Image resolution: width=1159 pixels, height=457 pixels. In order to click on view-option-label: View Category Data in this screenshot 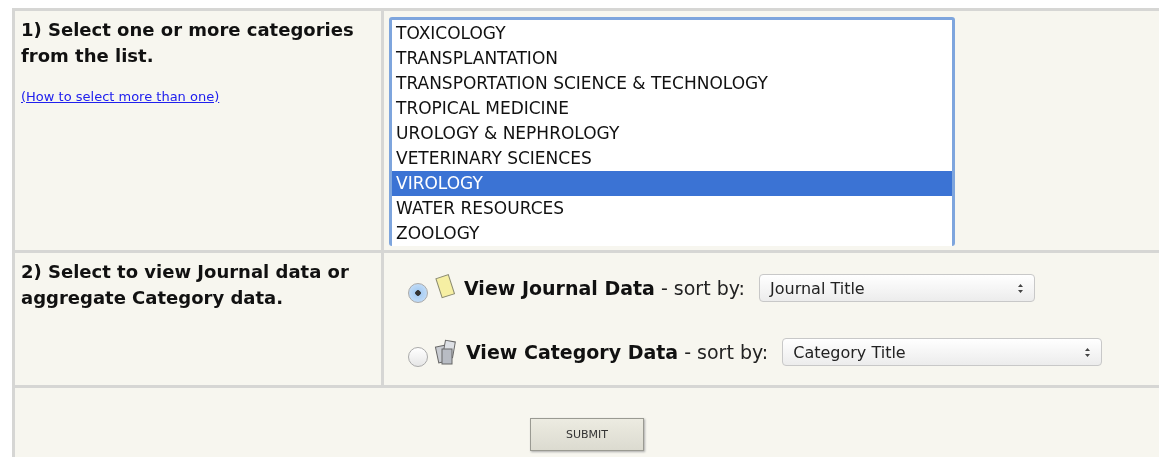, I will do `click(572, 352)`.